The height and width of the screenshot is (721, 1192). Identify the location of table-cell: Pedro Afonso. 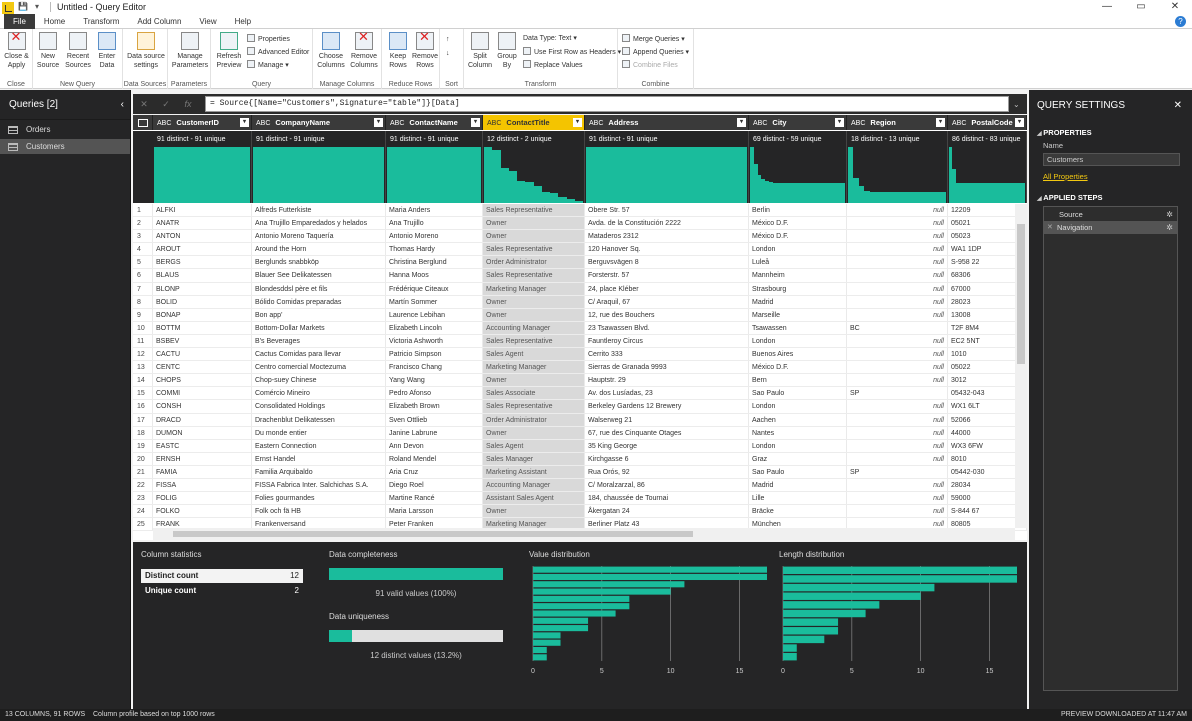
(434, 393).